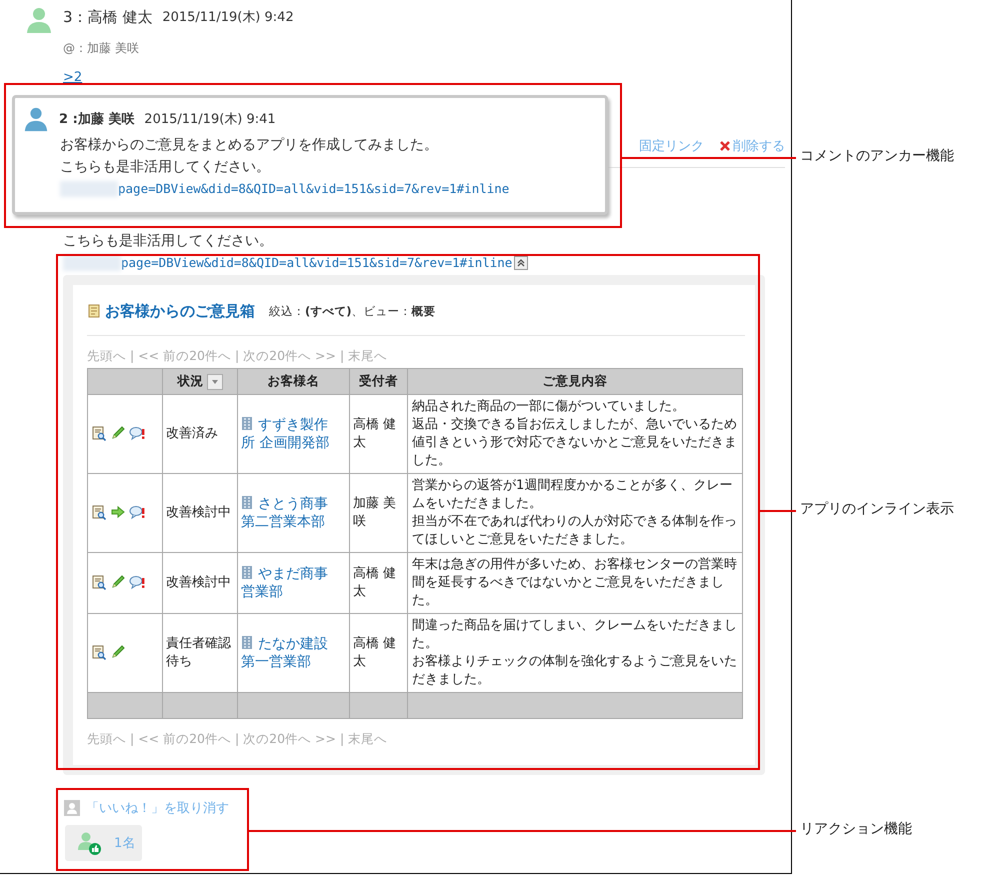 This screenshot has height=875, width=982. What do you see at coordinates (94, 311) in the screenshot?
I see `notebook-icon` at bounding box center [94, 311].